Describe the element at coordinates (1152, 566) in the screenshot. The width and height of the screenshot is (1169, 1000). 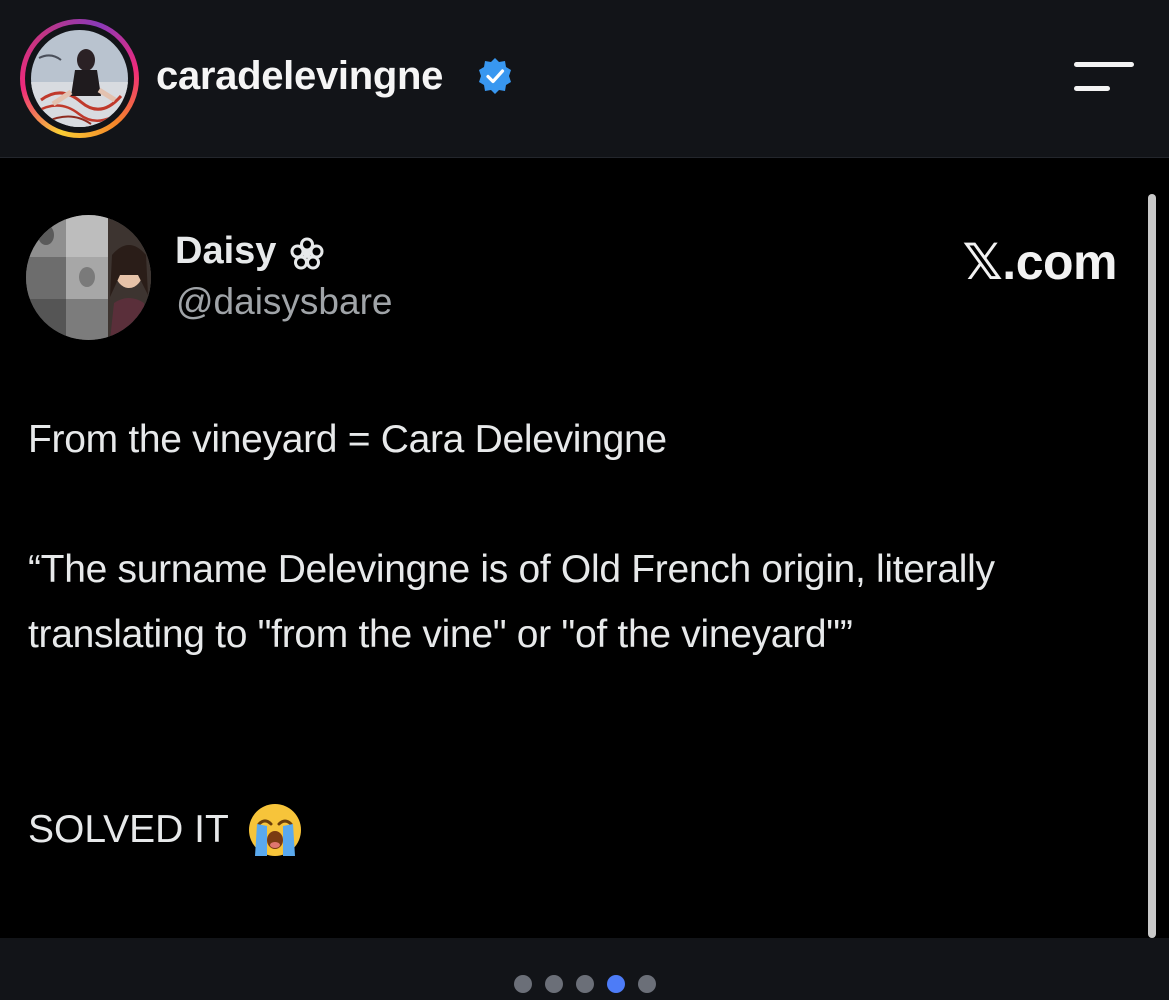
I see `scrollbar` at that location.